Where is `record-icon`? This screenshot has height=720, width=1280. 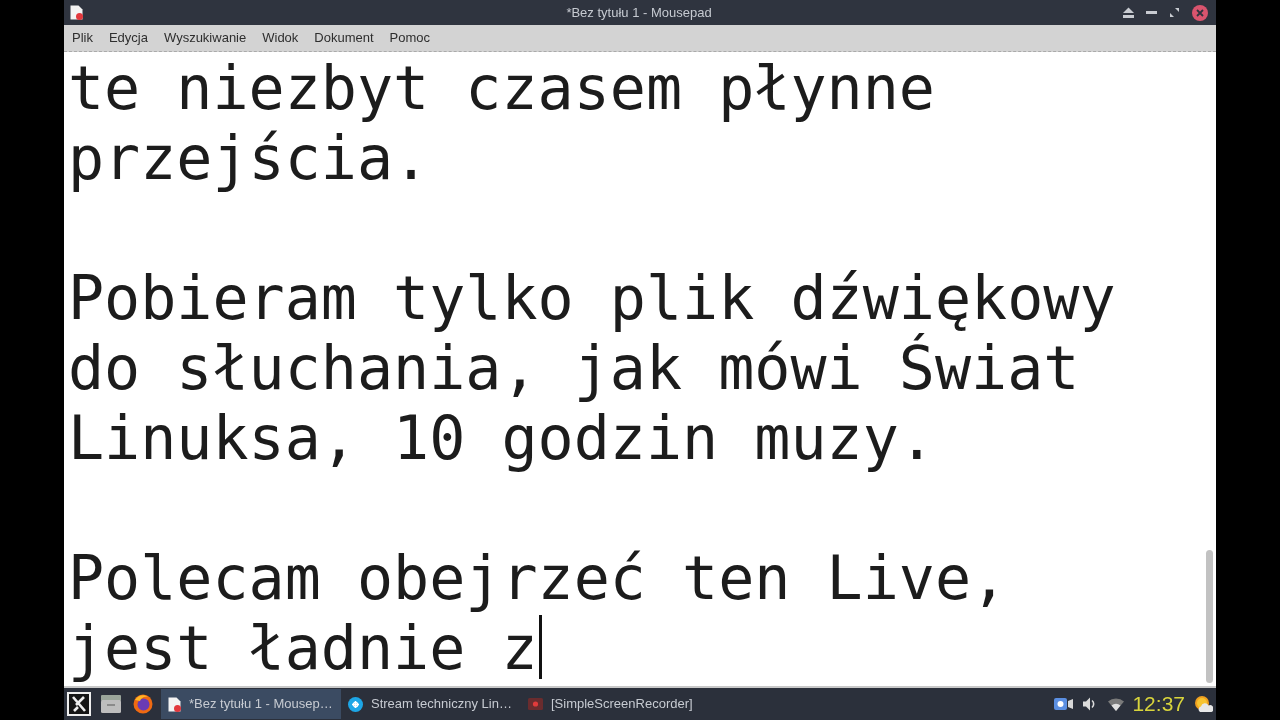 record-icon is located at coordinates (535, 704).